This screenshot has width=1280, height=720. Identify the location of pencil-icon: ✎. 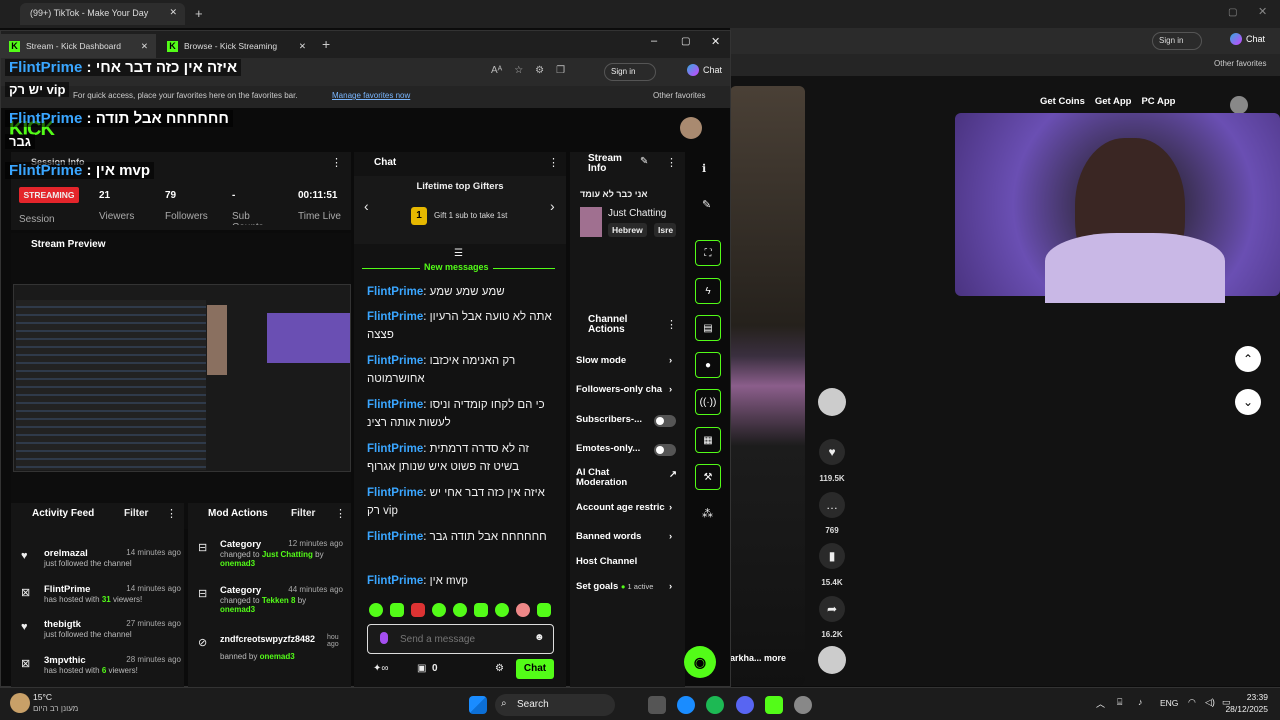
(706, 204).